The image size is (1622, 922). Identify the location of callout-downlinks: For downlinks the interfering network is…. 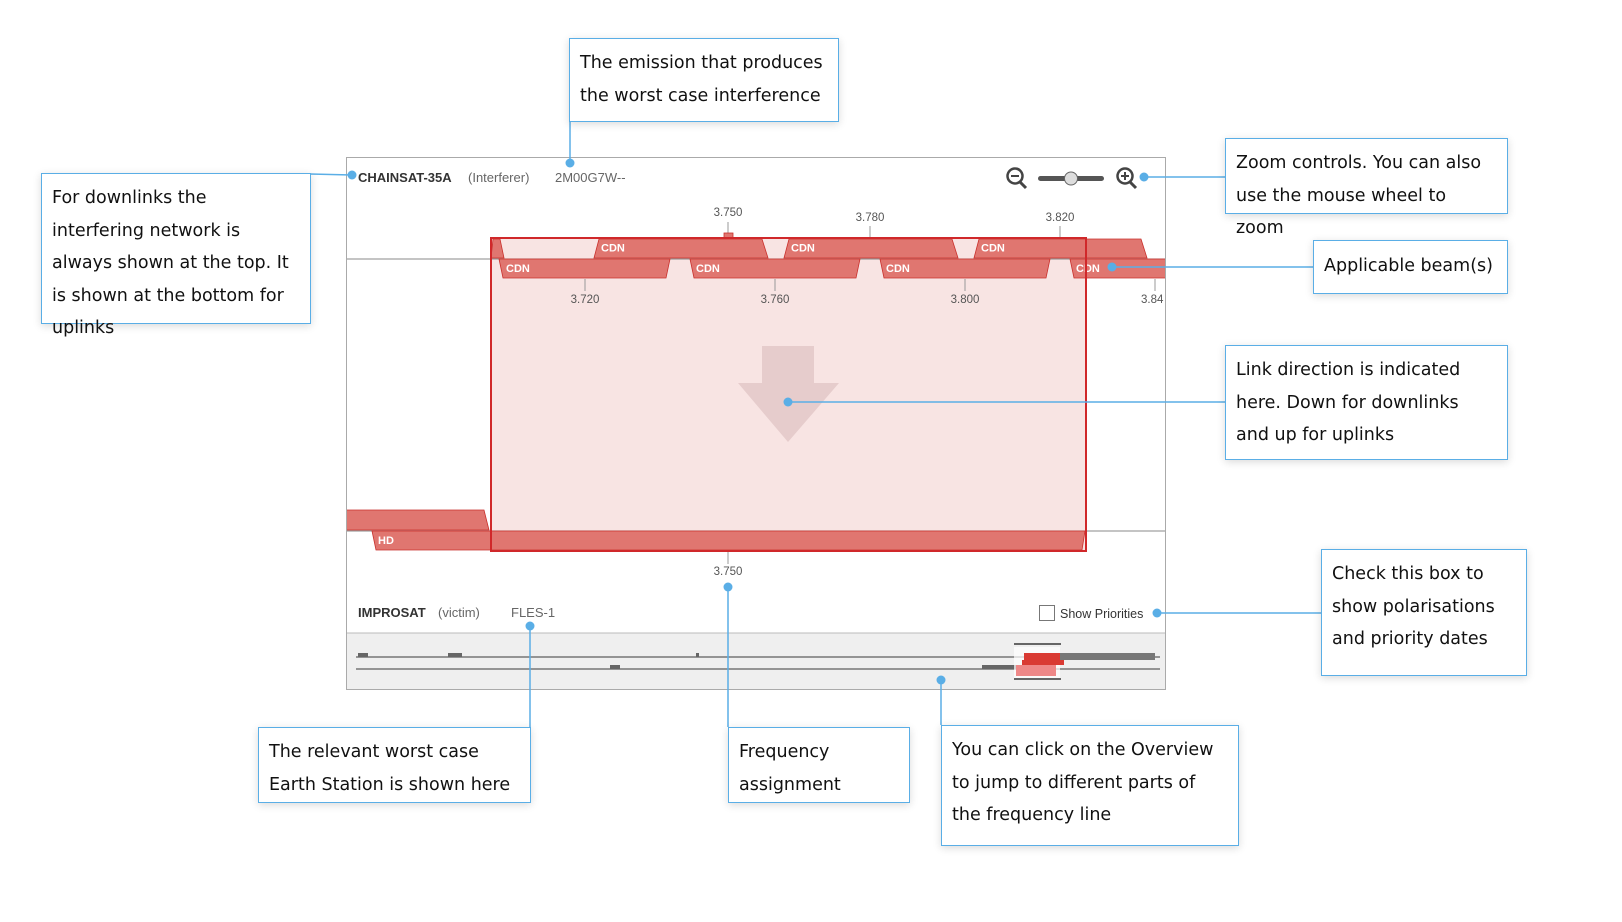
(176, 255).